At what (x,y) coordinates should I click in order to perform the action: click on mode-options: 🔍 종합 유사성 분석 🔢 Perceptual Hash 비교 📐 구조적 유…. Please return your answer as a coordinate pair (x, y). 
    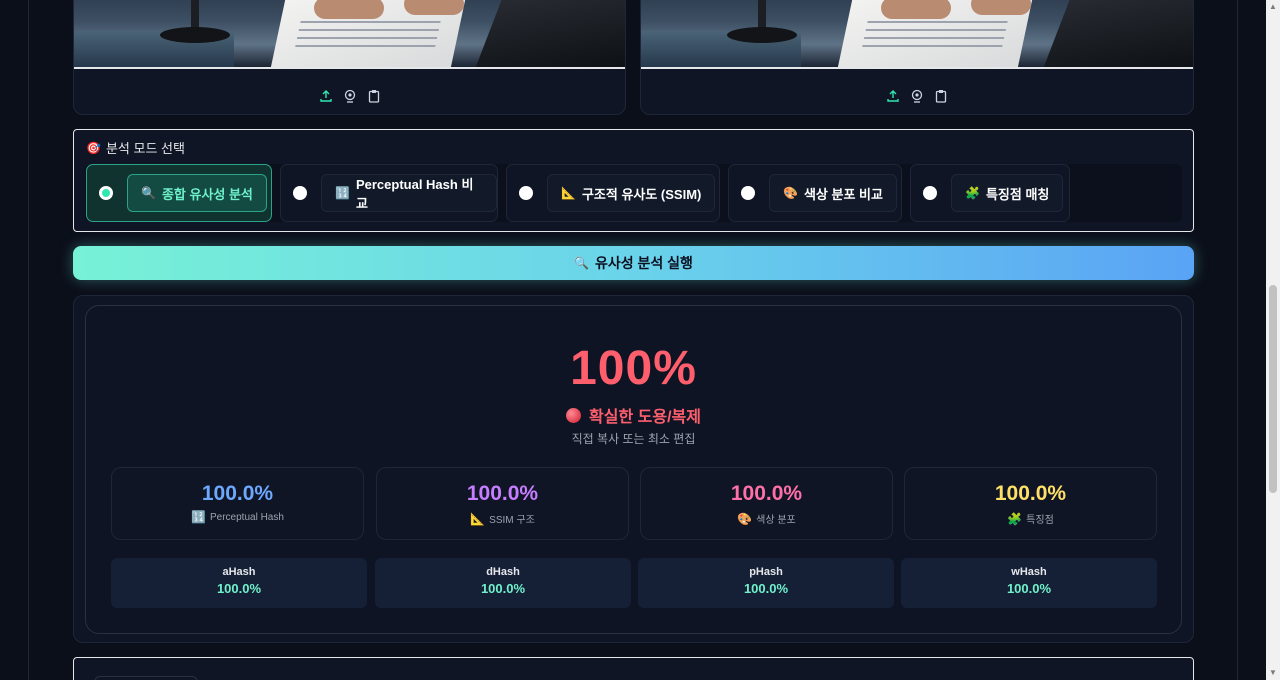
    Looking at the image, I should click on (633, 193).